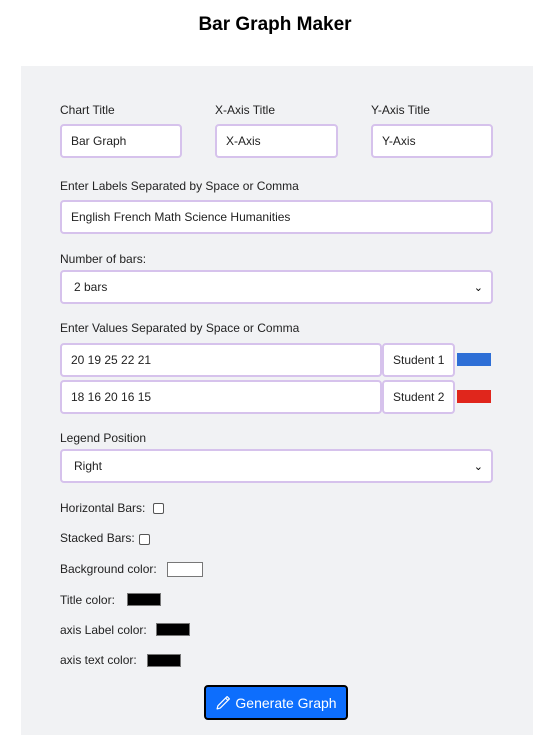 This screenshot has width=550, height=735. Describe the element at coordinates (97, 538) in the screenshot. I see `stacked-bars-label: Stacked Bars:` at that location.